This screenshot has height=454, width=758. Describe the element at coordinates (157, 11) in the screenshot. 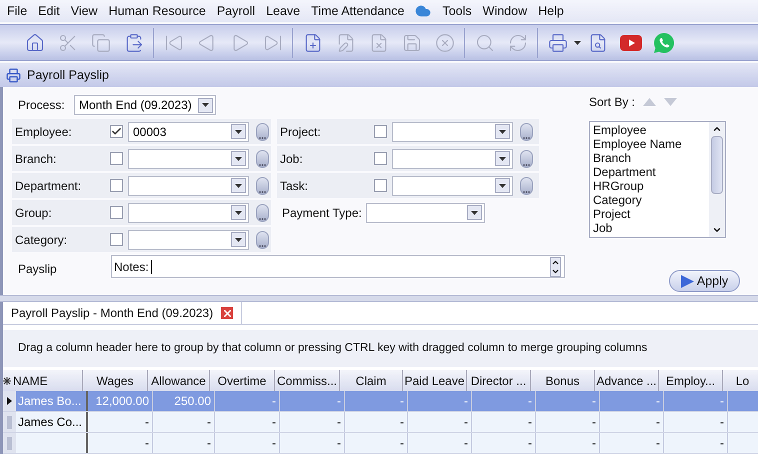

I see `menu-item: Human Resource` at that location.